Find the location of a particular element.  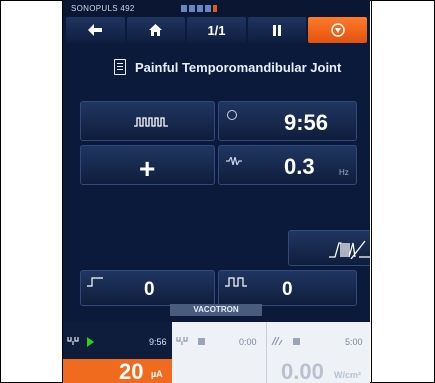

page-indicator: 1/1 is located at coordinates (216, 30).